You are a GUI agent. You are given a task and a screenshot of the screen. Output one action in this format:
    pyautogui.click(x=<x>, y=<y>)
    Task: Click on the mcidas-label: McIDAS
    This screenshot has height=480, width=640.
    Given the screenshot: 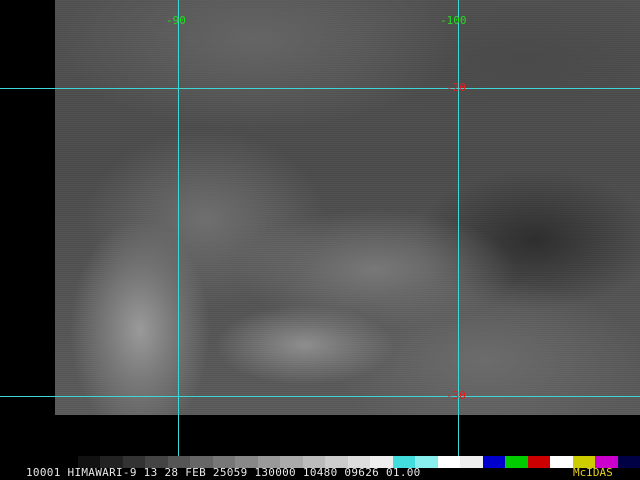 What is the action you would take?
    pyautogui.click(x=593, y=472)
    